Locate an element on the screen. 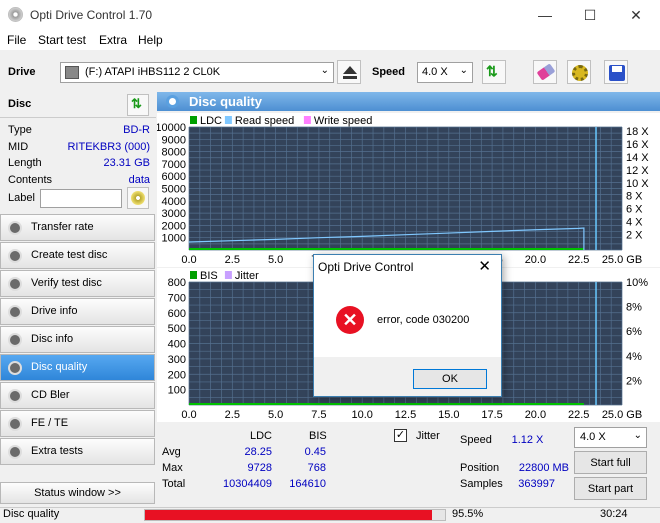  disc-info-key: MID is located at coordinates (18, 146).